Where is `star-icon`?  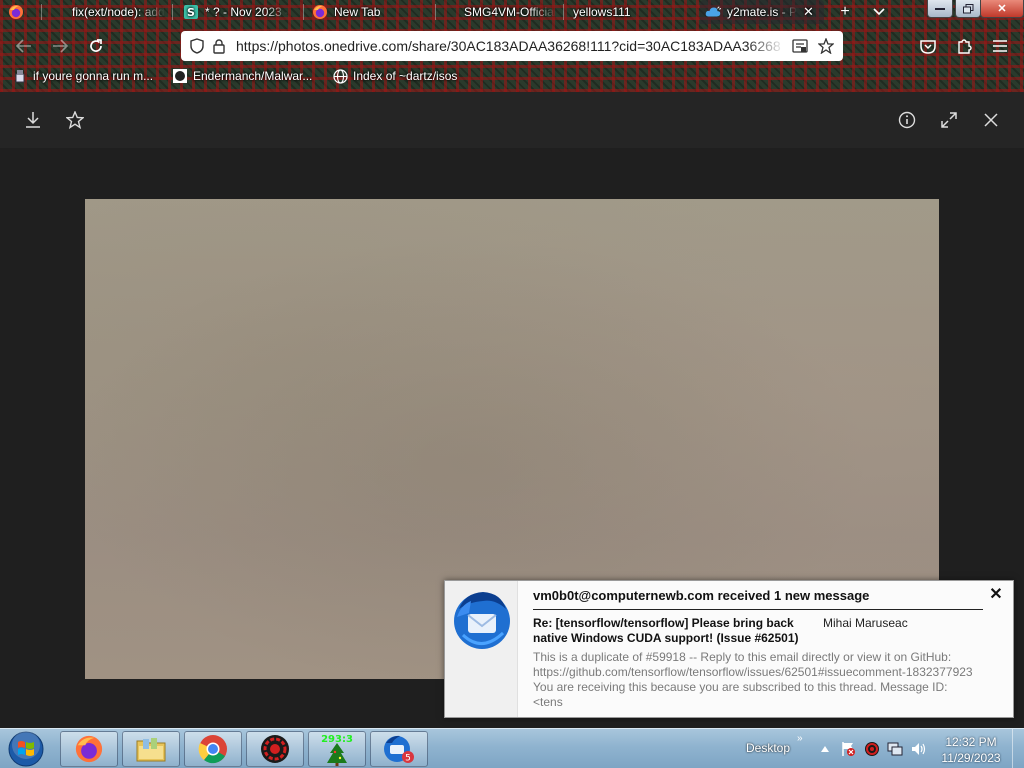 star-icon is located at coordinates (75, 120).